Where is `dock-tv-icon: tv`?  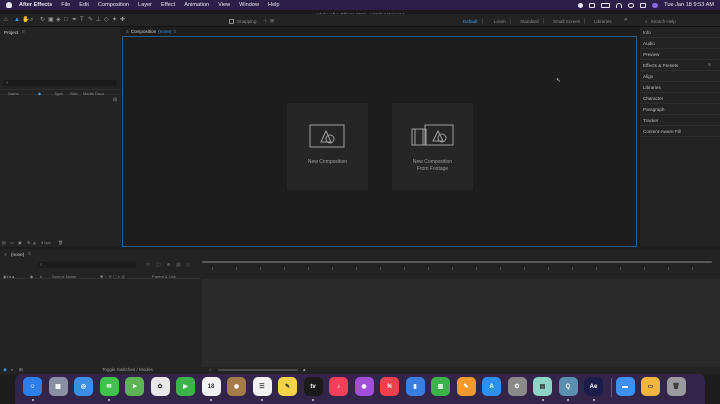
dock-tv-icon: tv is located at coordinates (313, 386).